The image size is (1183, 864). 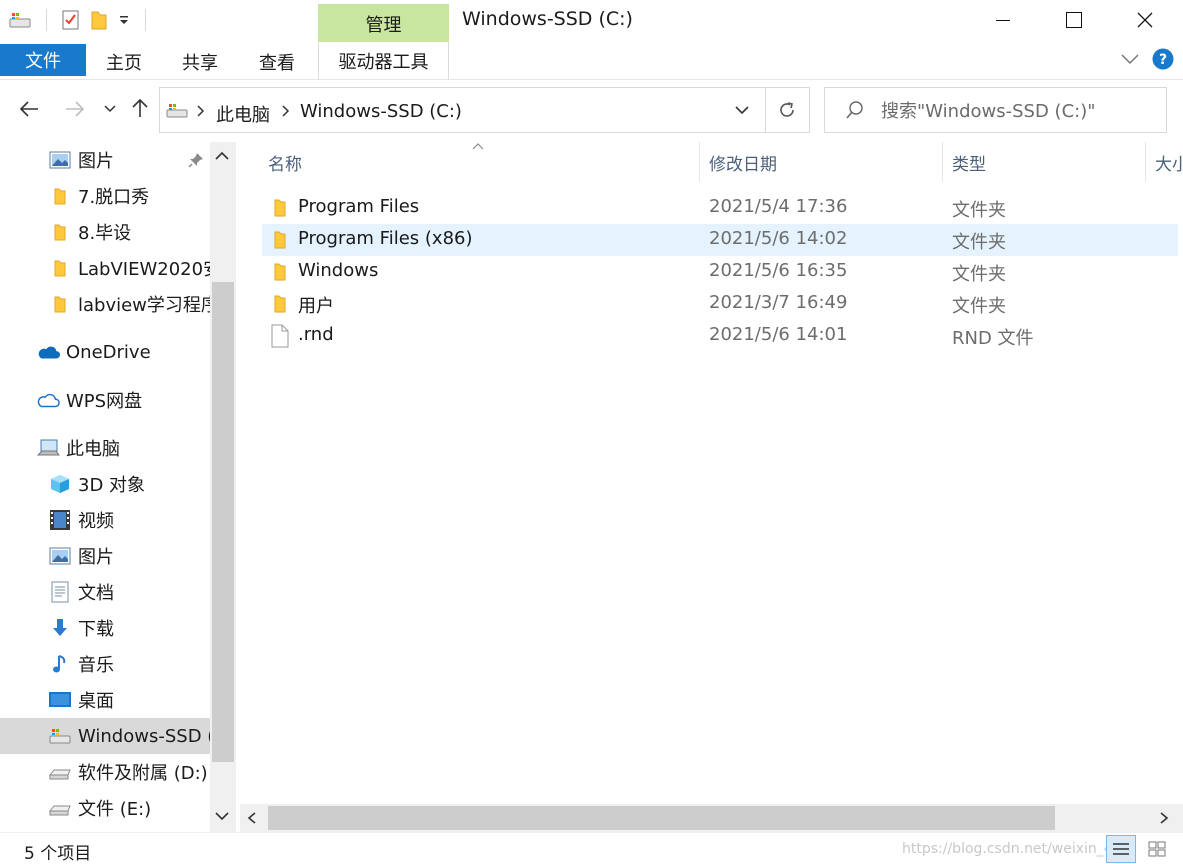 What do you see at coordinates (140, 108) in the screenshot?
I see `up-button` at bounding box center [140, 108].